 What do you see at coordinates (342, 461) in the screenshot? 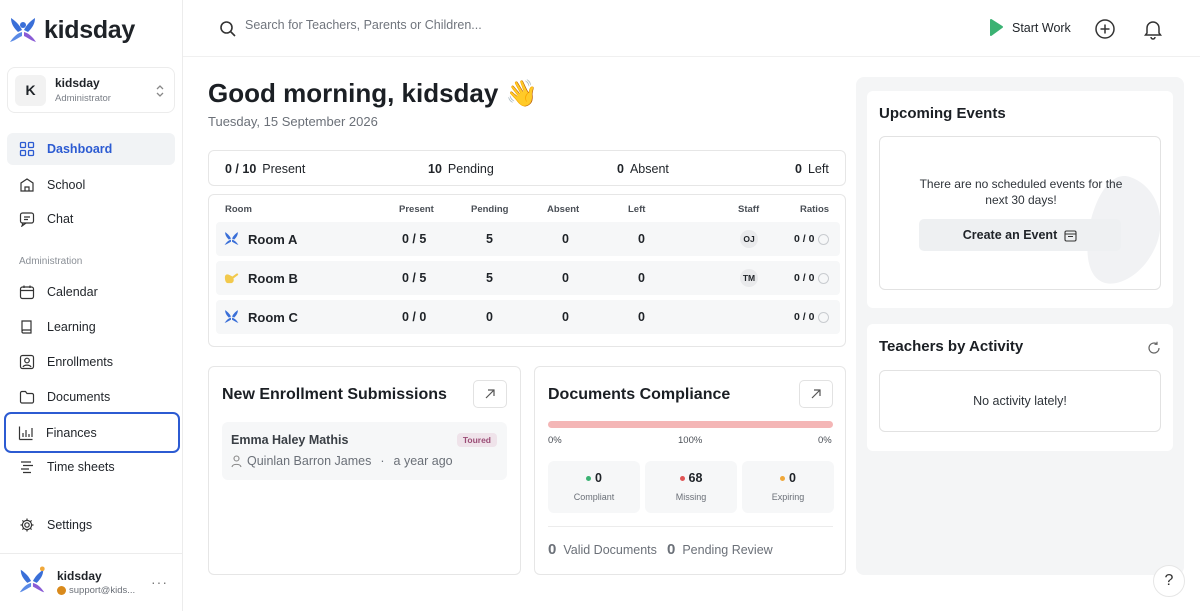
I see `submission-meta: Quinlan Barron James · a year ago` at bounding box center [342, 461].